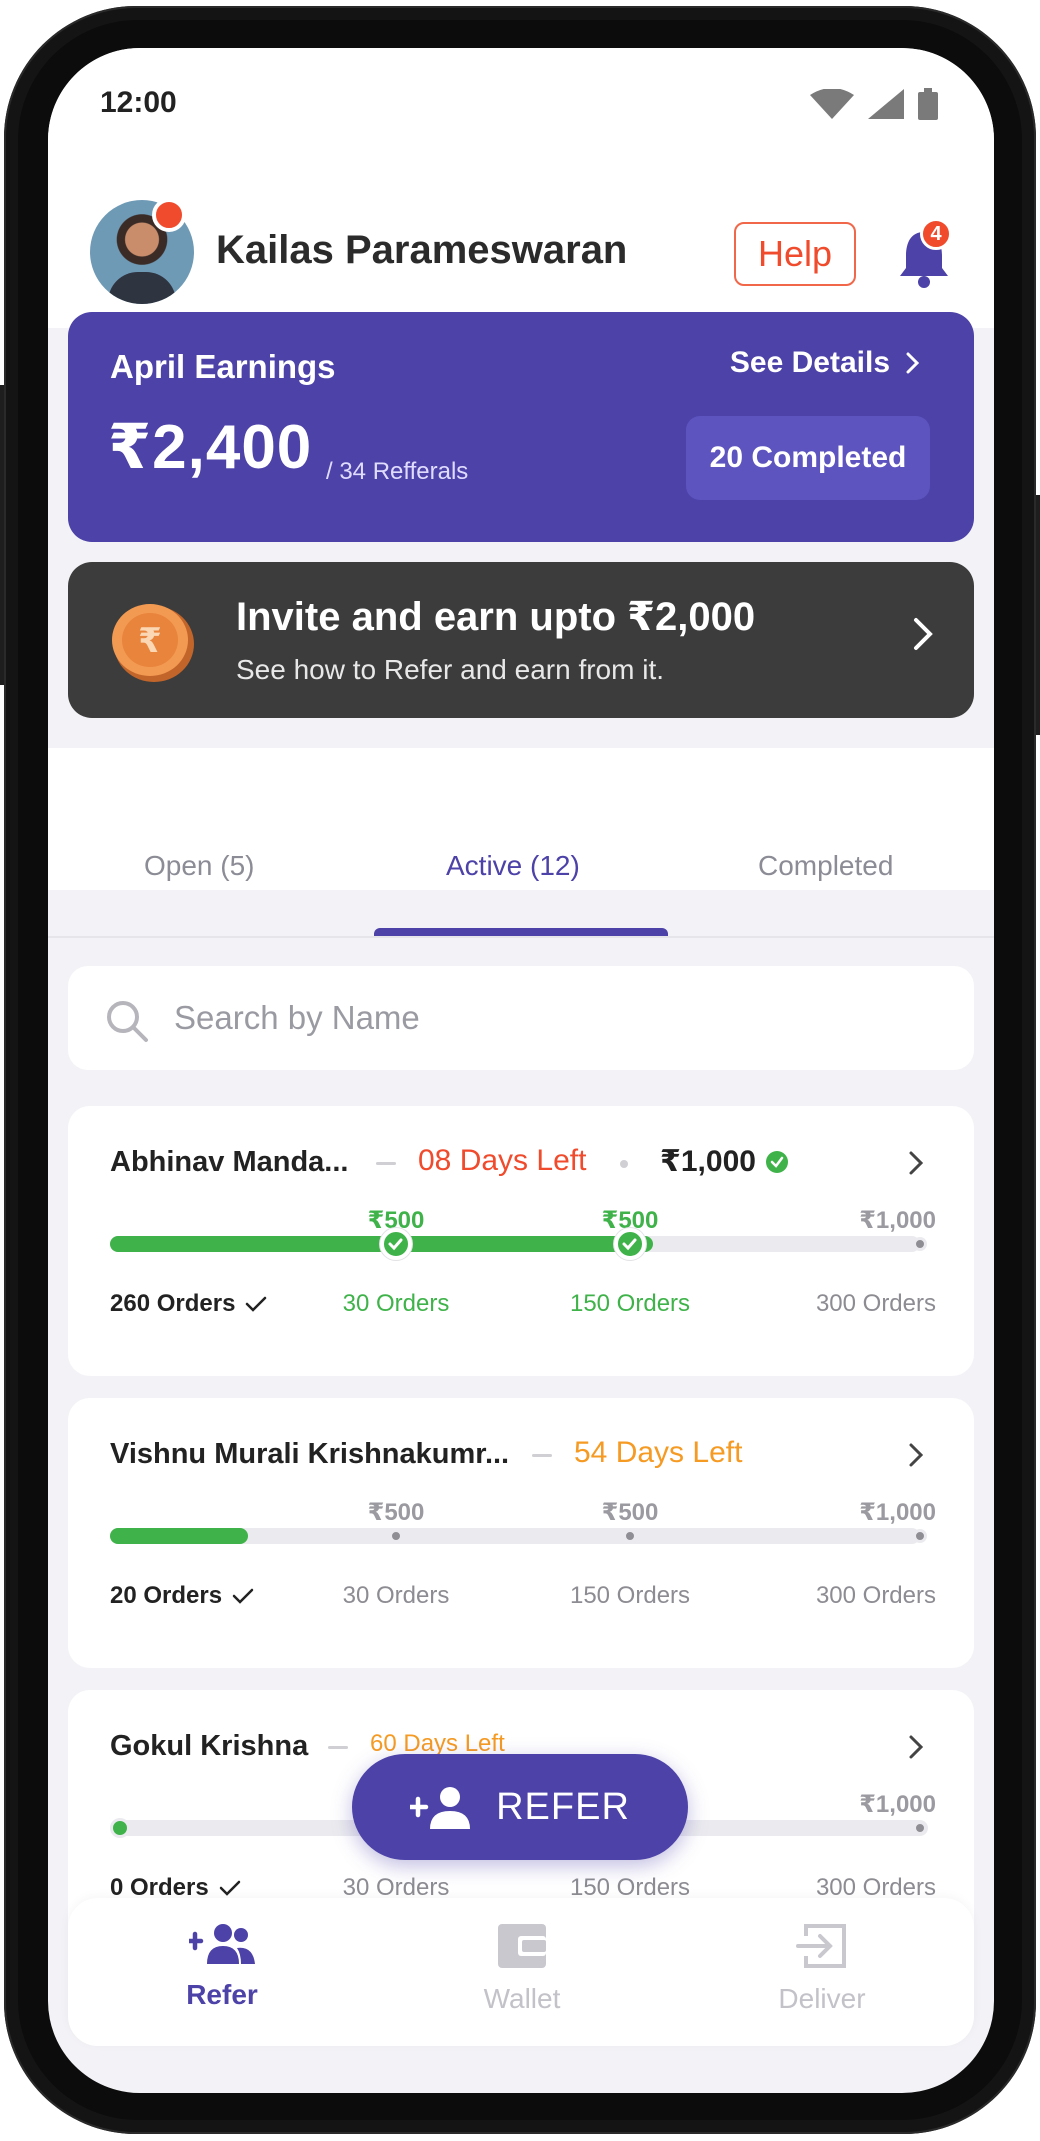 Image resolution: width=1040 pixels, height=2141 pixels. I want to click on help-button: Help, so click(795, 254).